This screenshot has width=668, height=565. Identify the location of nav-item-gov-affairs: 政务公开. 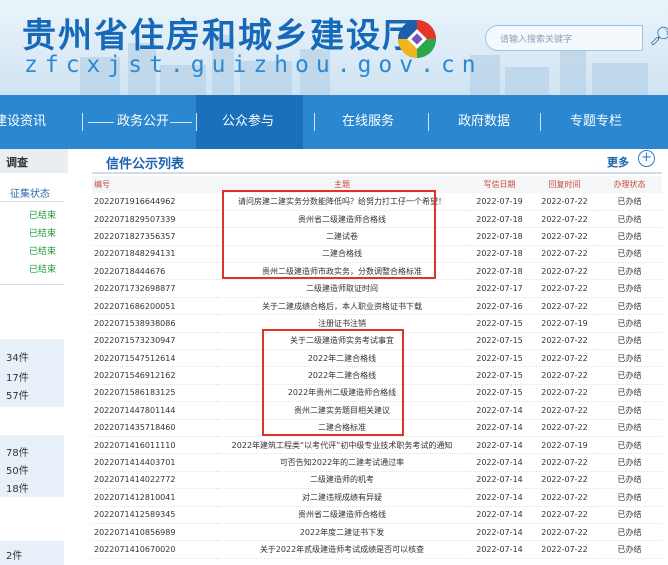
(143, 122).